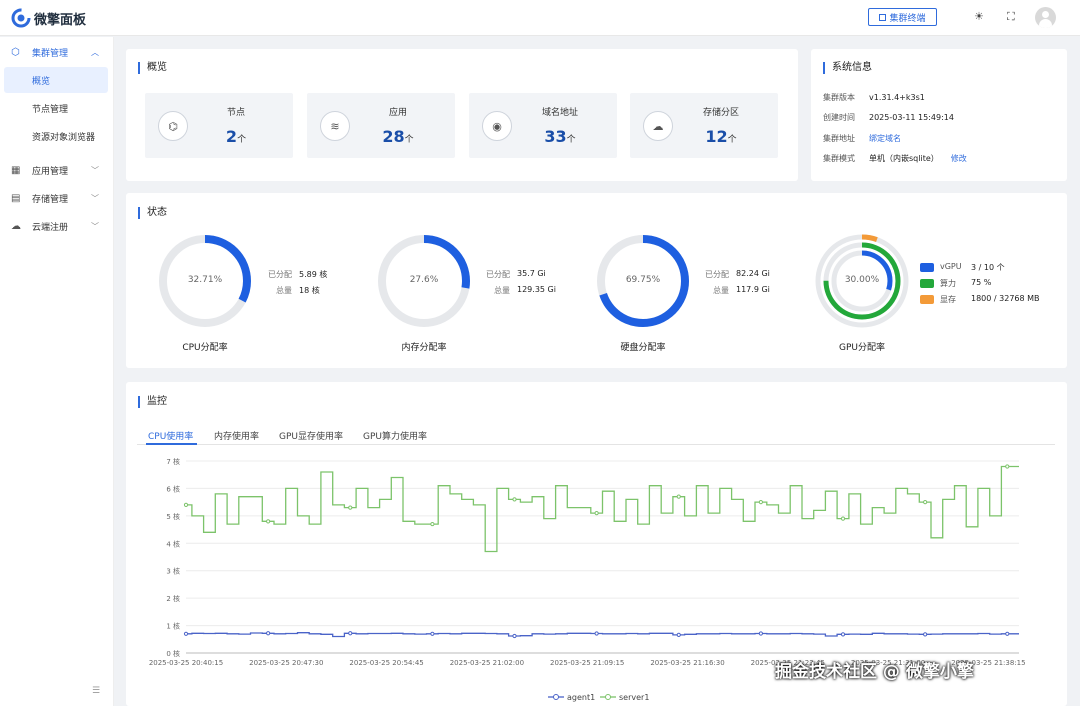 The width and height of the screenshot is (1080, 706). I want to click on gpu-label: GPU分配率, so click(862, 348).